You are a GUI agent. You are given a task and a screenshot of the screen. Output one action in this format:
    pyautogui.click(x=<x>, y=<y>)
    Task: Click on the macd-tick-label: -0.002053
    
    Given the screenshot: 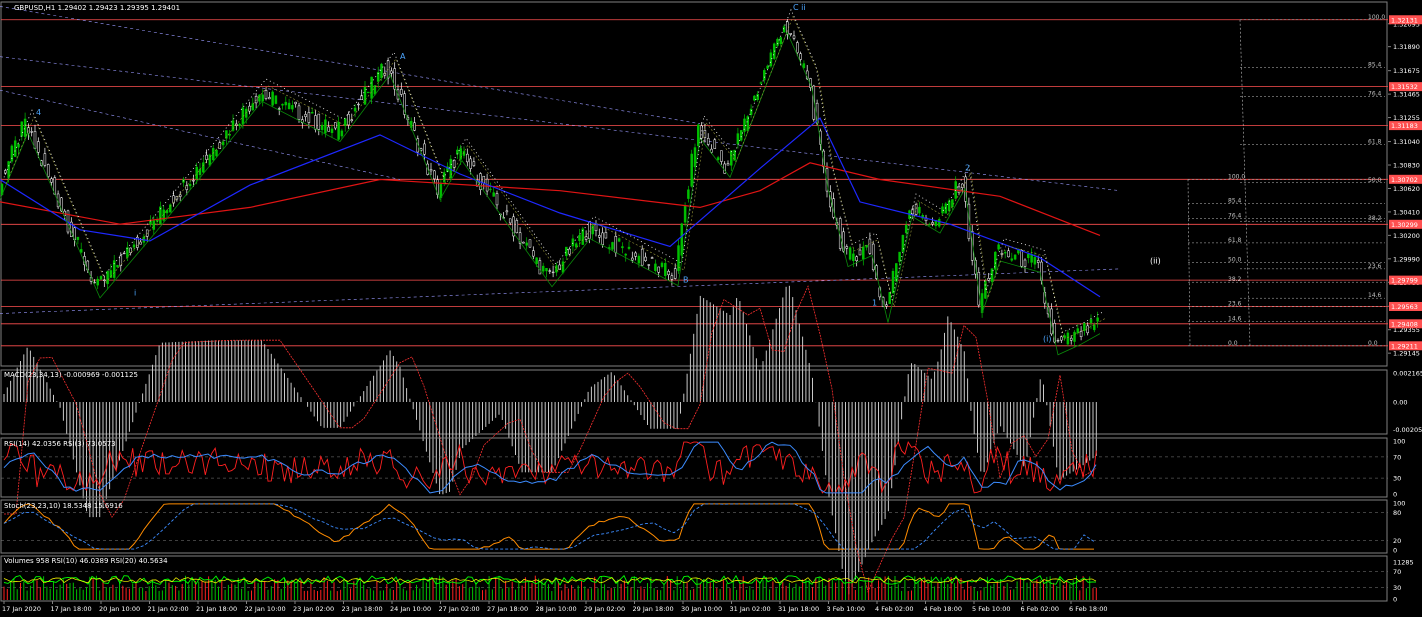 What is the action you would take?
    pyautogui.click(x=1407, y=430)
    